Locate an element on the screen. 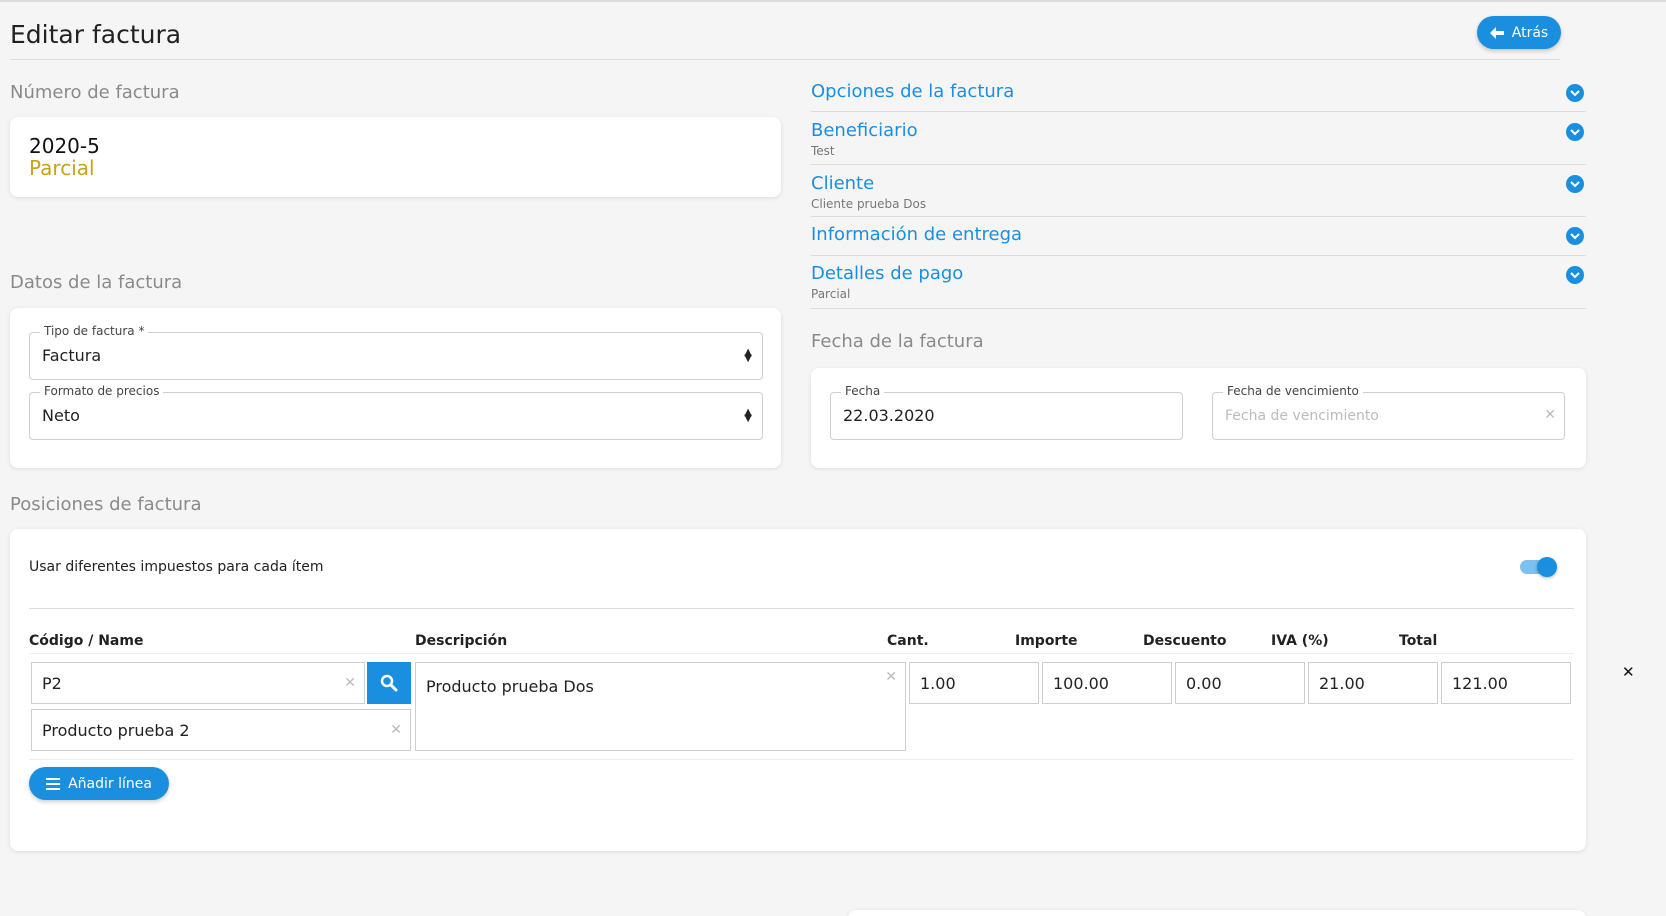  column-header-qty: Cant. is located at coordinates (908, 641).